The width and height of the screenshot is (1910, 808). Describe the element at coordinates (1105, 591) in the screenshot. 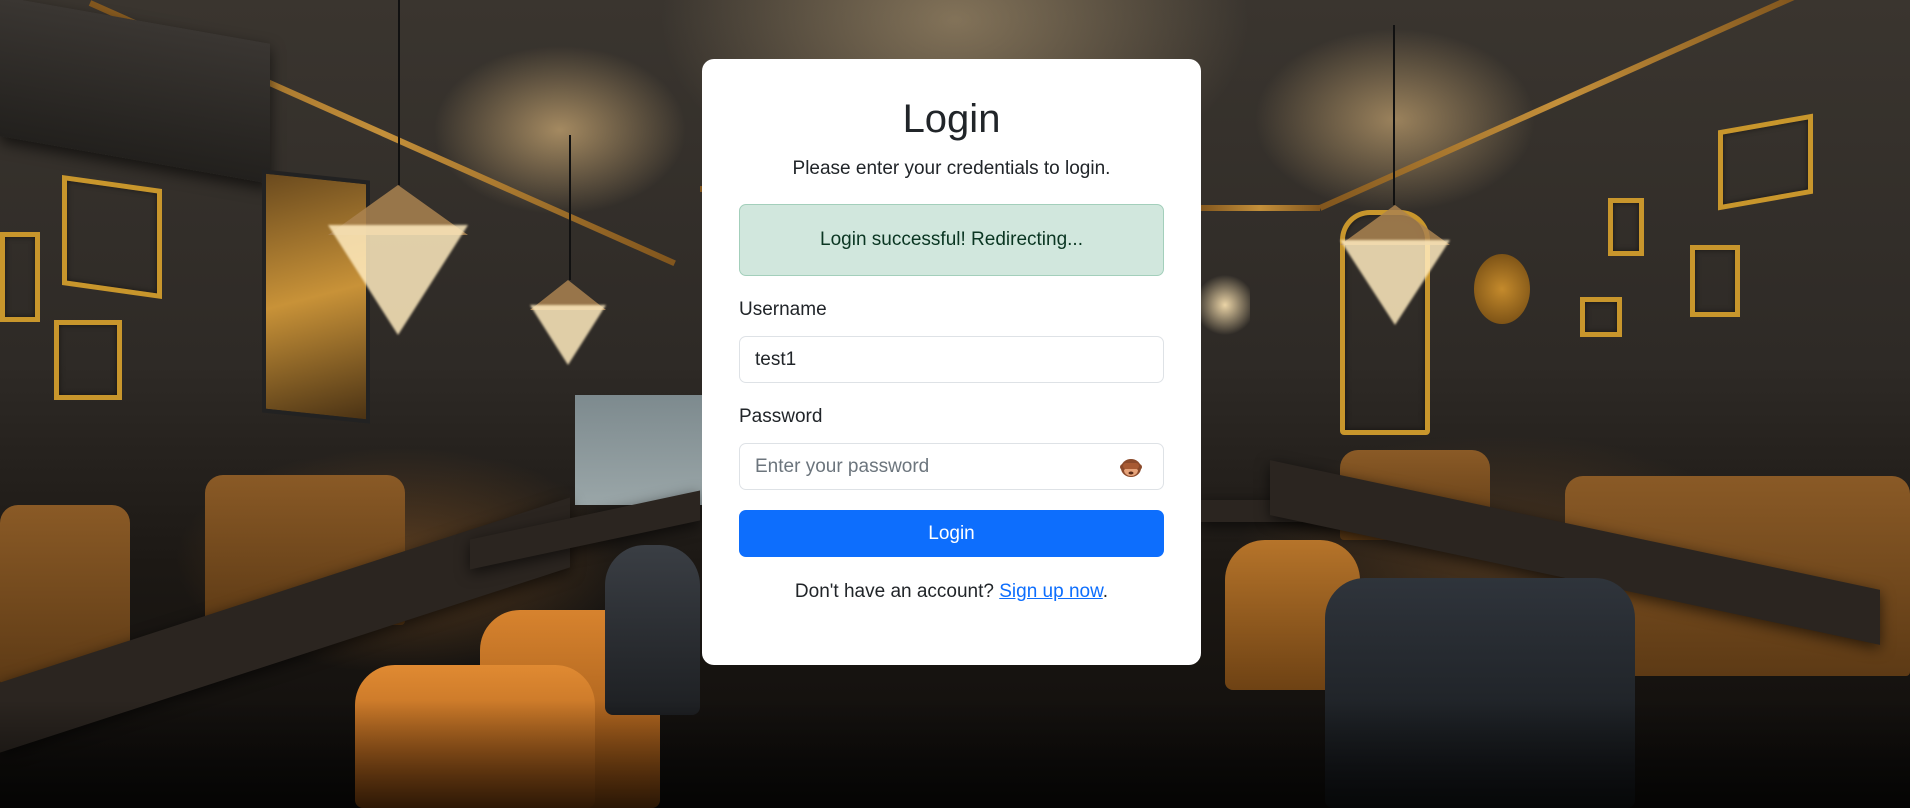

I see `signup-suffix: .` at that location.